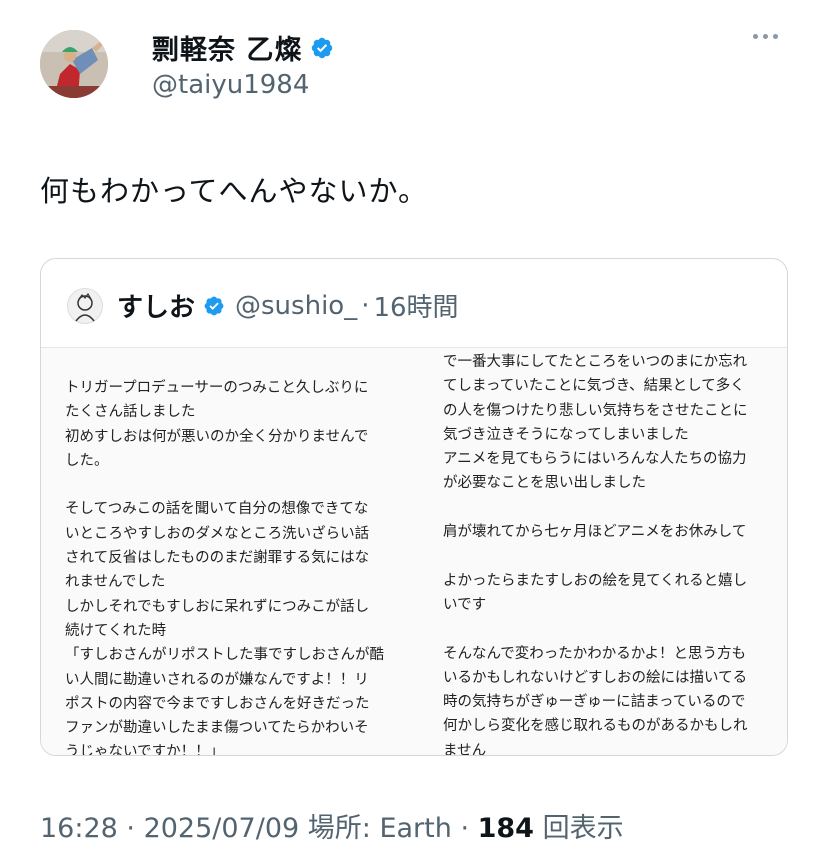 Image resolution: width=828 pixels, height=865 pixels. Describe the element at coordinates (230, 85) in the screenshot. I see `author-handle: @taiyu1984` at that location.